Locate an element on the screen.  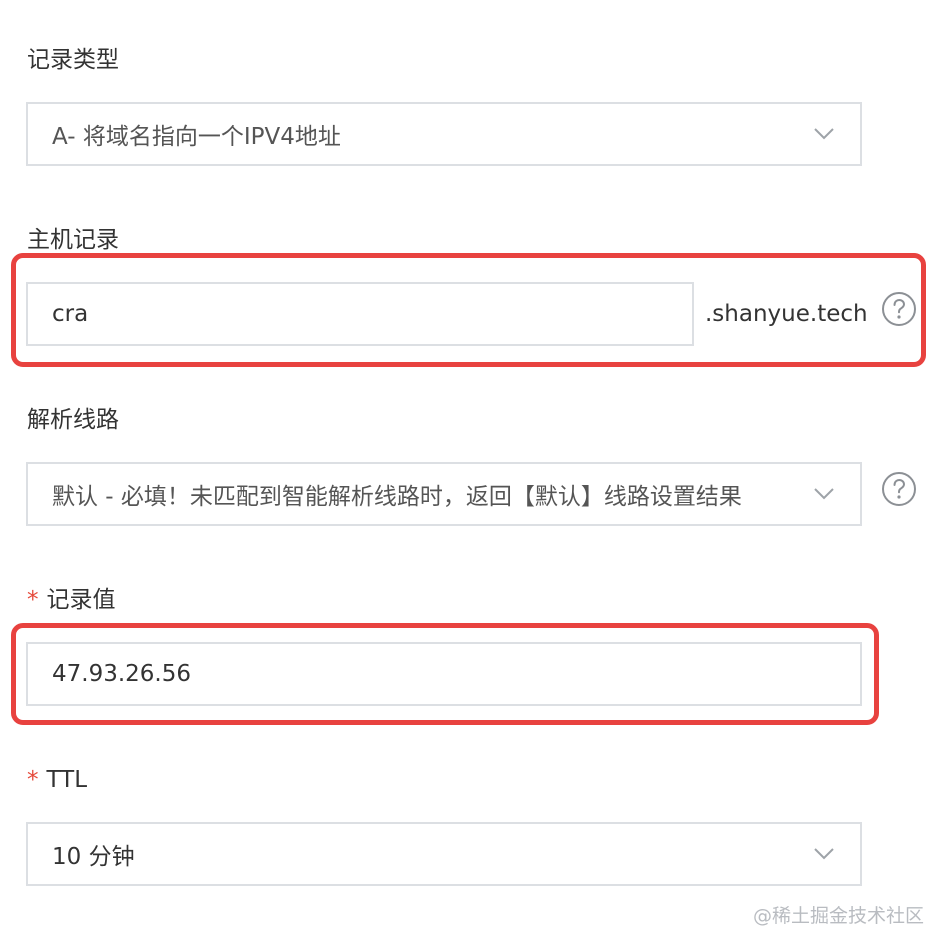
ttl-label: TTL is located at coordinates (67, 780).